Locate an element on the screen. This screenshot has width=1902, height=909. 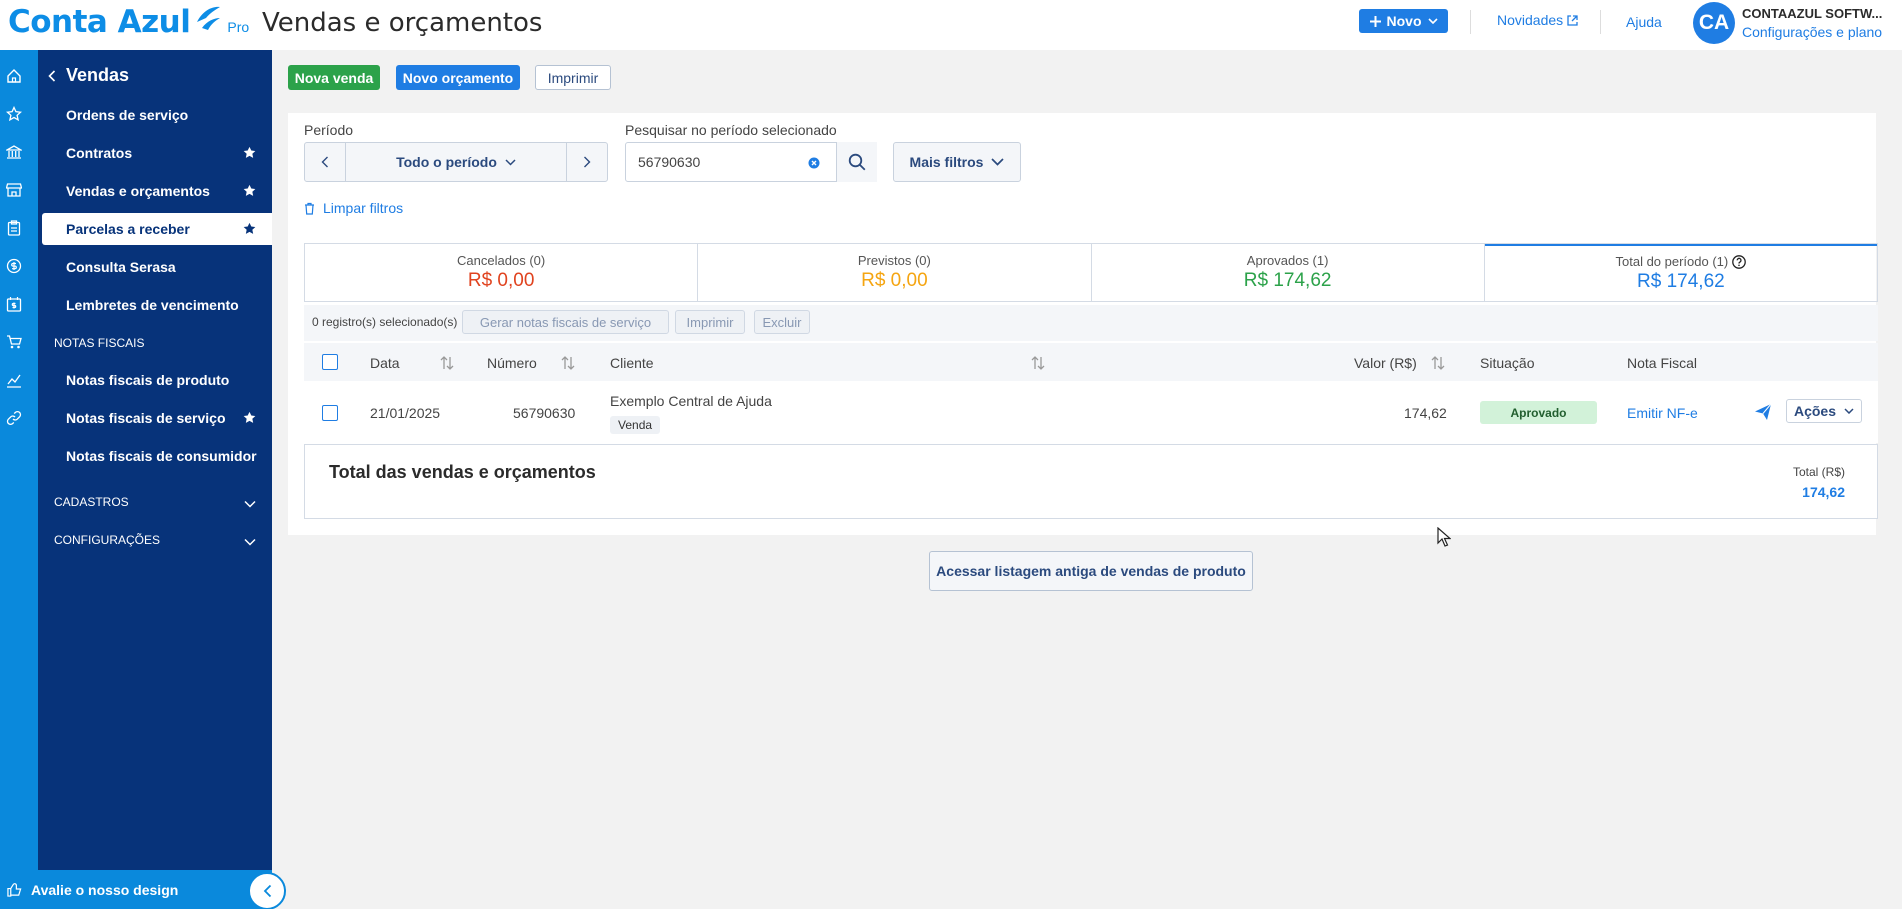
emit-nfe-link: Emitir NF-e is located at coordinates (1662, 413).